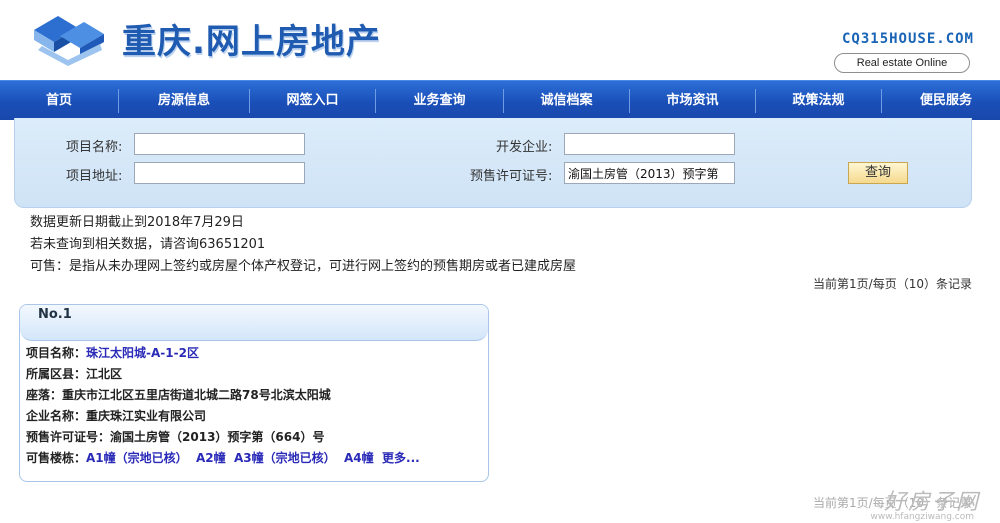  Describe the element at coordinates (312, 101) in the screenshot. I see `nav-item-online-signing: 网签入口` at that location.